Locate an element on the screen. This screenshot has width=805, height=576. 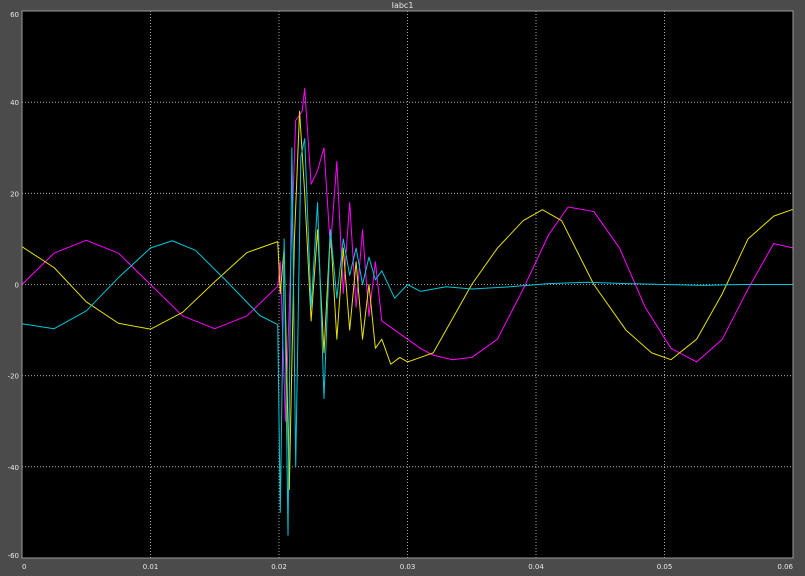
x-tick-label: 0.04 is located at coordinates (536, 567).